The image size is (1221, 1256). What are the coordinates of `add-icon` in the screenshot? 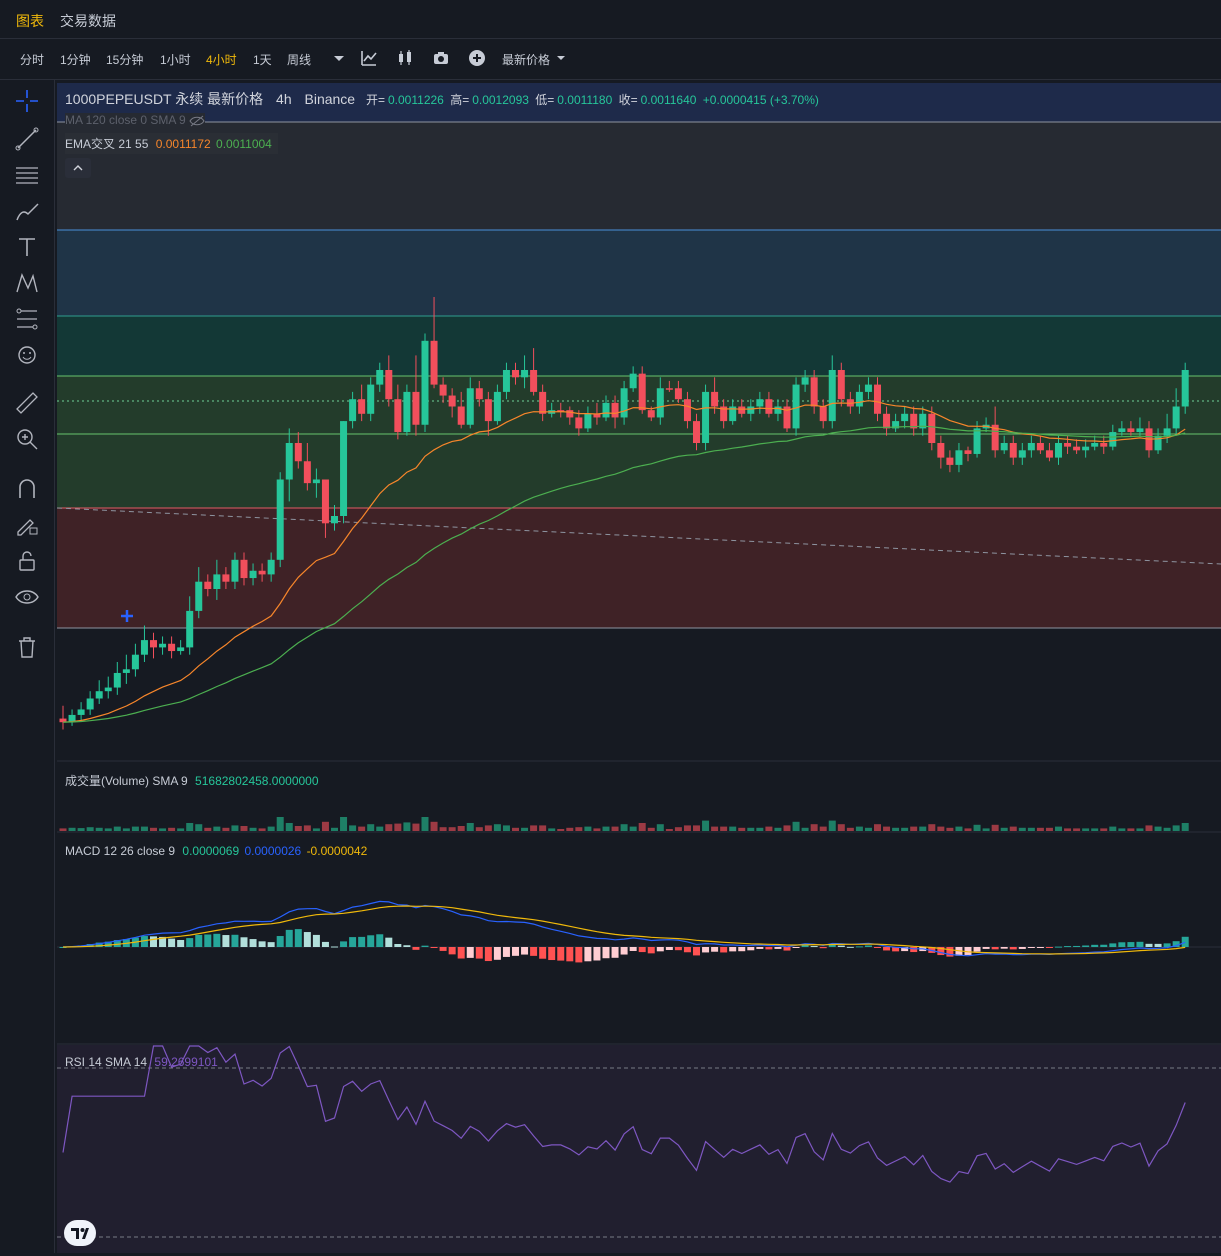 It's located at (477, 58).